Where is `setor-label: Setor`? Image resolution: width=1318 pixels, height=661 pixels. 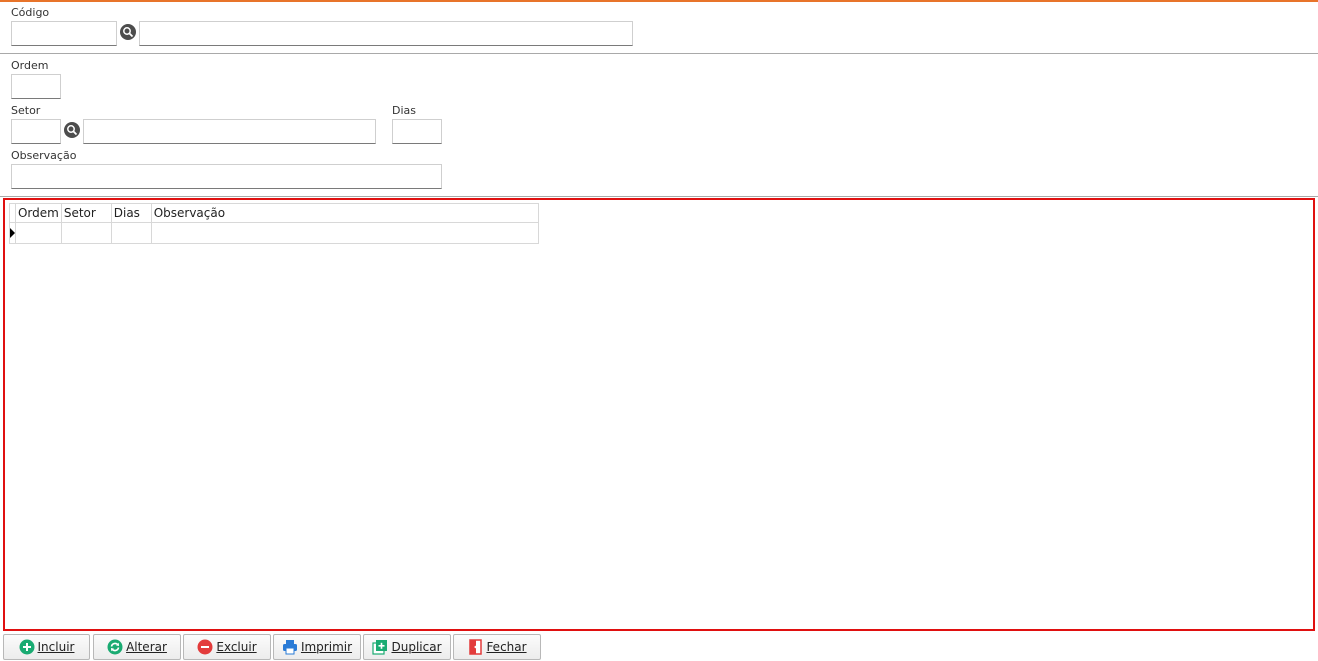 setor-label: Setor is located at coordinates (26, 110).